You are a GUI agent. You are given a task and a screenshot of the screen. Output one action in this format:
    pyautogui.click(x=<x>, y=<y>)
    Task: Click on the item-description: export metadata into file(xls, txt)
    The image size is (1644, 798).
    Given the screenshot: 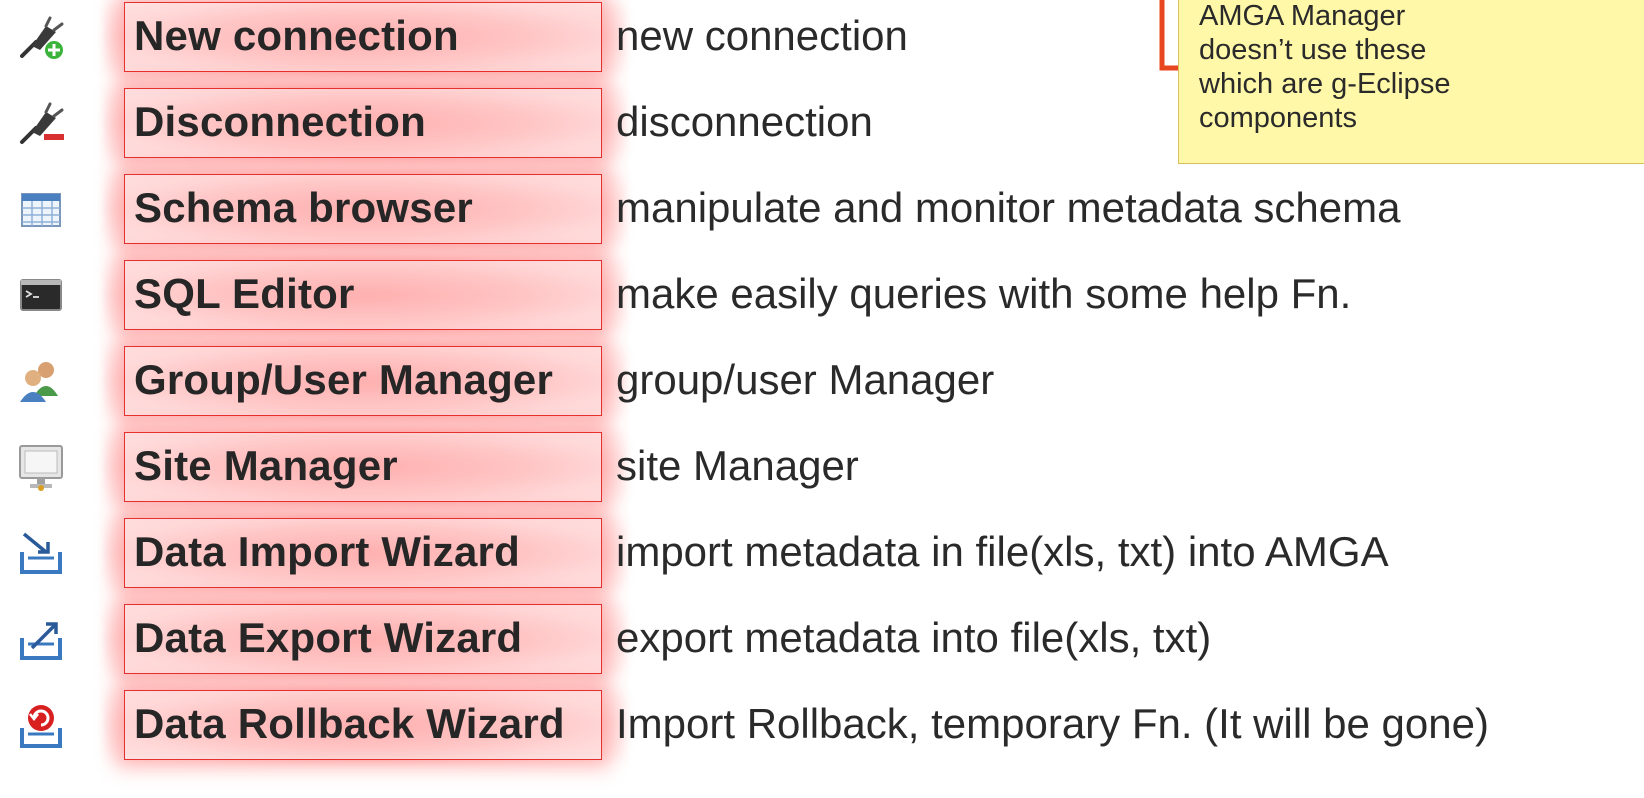 What is the action you would take?
    pyautogui.click(x=914, y=637)
    